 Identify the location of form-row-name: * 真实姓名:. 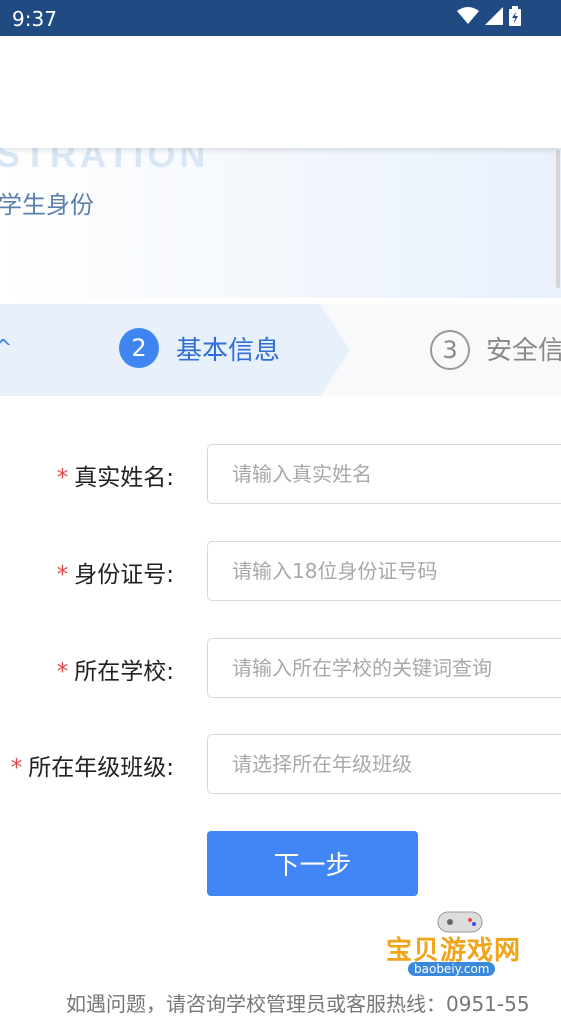
(280, 475).